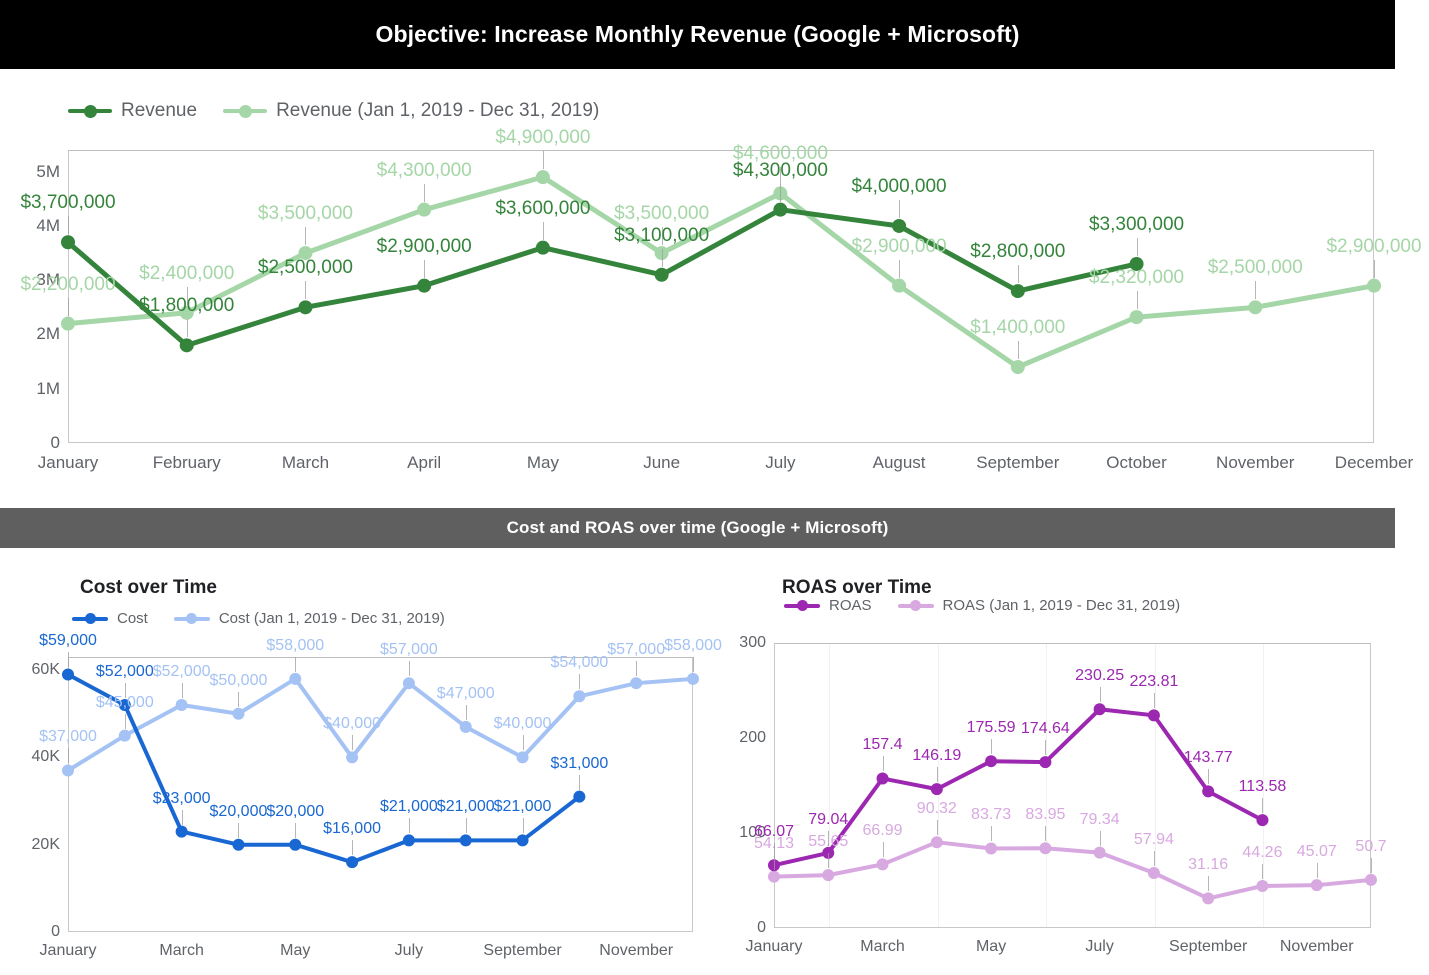 This screenshot has width=1429, height=975. I want to click on legend-item: Cost, so click(110, 618).